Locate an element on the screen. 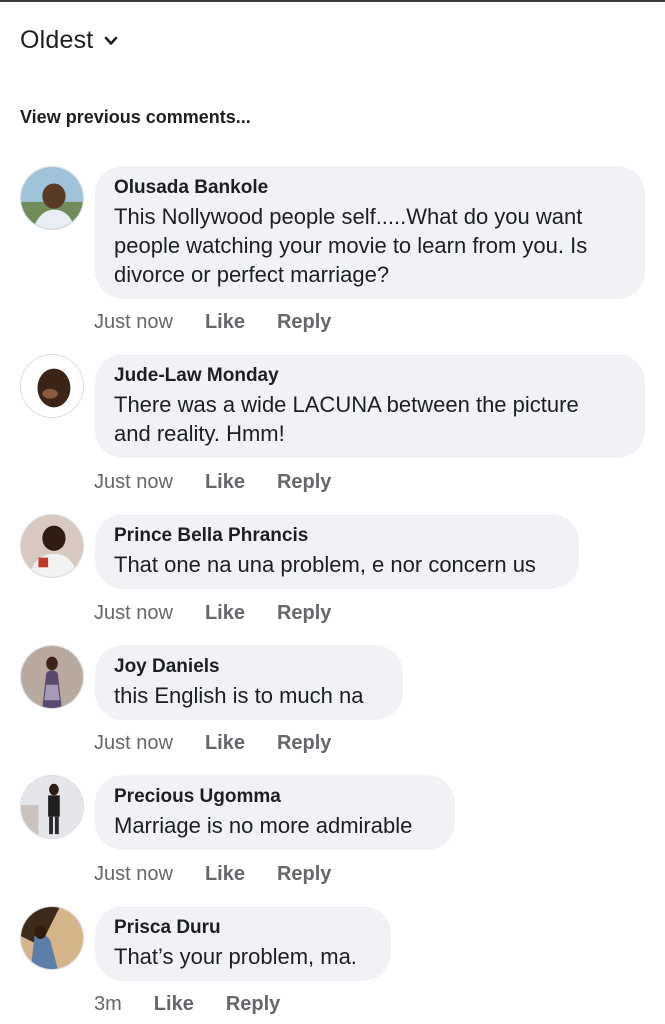 This screenshot has width=665, height=1024. comment-text-line: divorce or perfect marriage? is located at coordinates (252, 274).